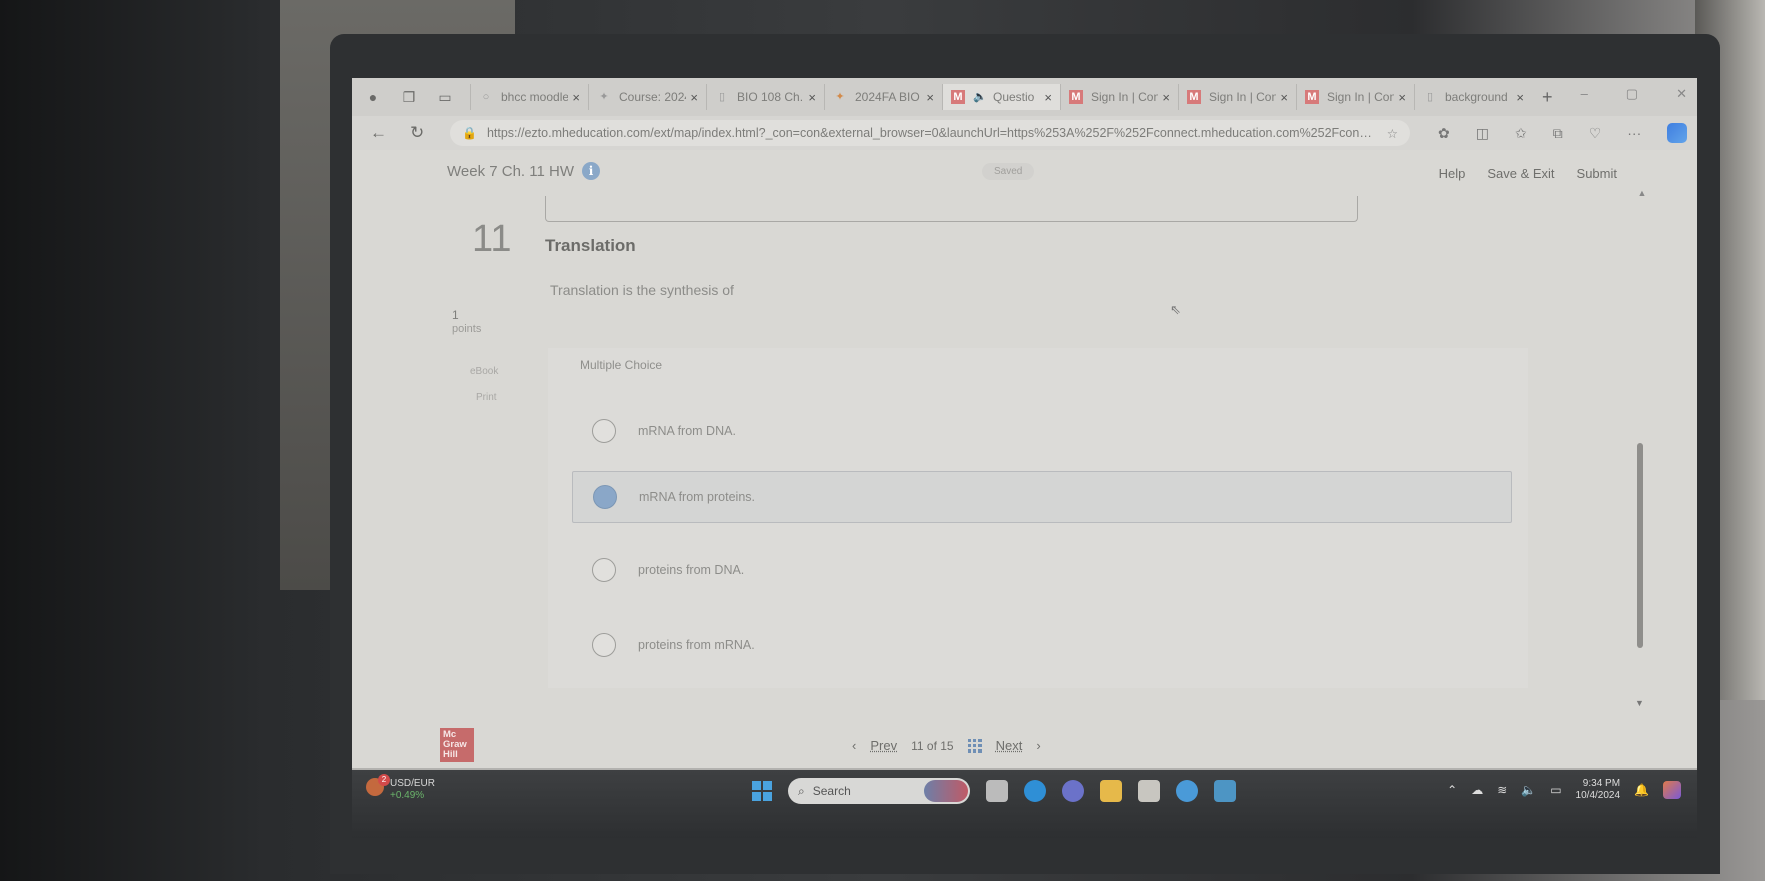 The height and width of the screenshot is (881, 1765). What do you see at coordinates (974, 745) in the screenshot?
I see `question-grid-icon` at bounding box center [974, 745].